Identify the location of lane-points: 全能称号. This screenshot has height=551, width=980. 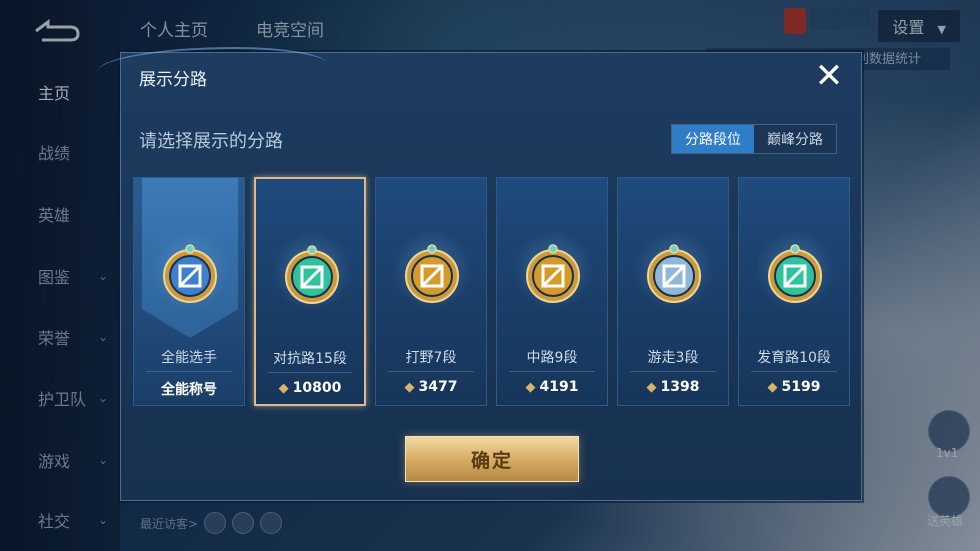
(189, 389).